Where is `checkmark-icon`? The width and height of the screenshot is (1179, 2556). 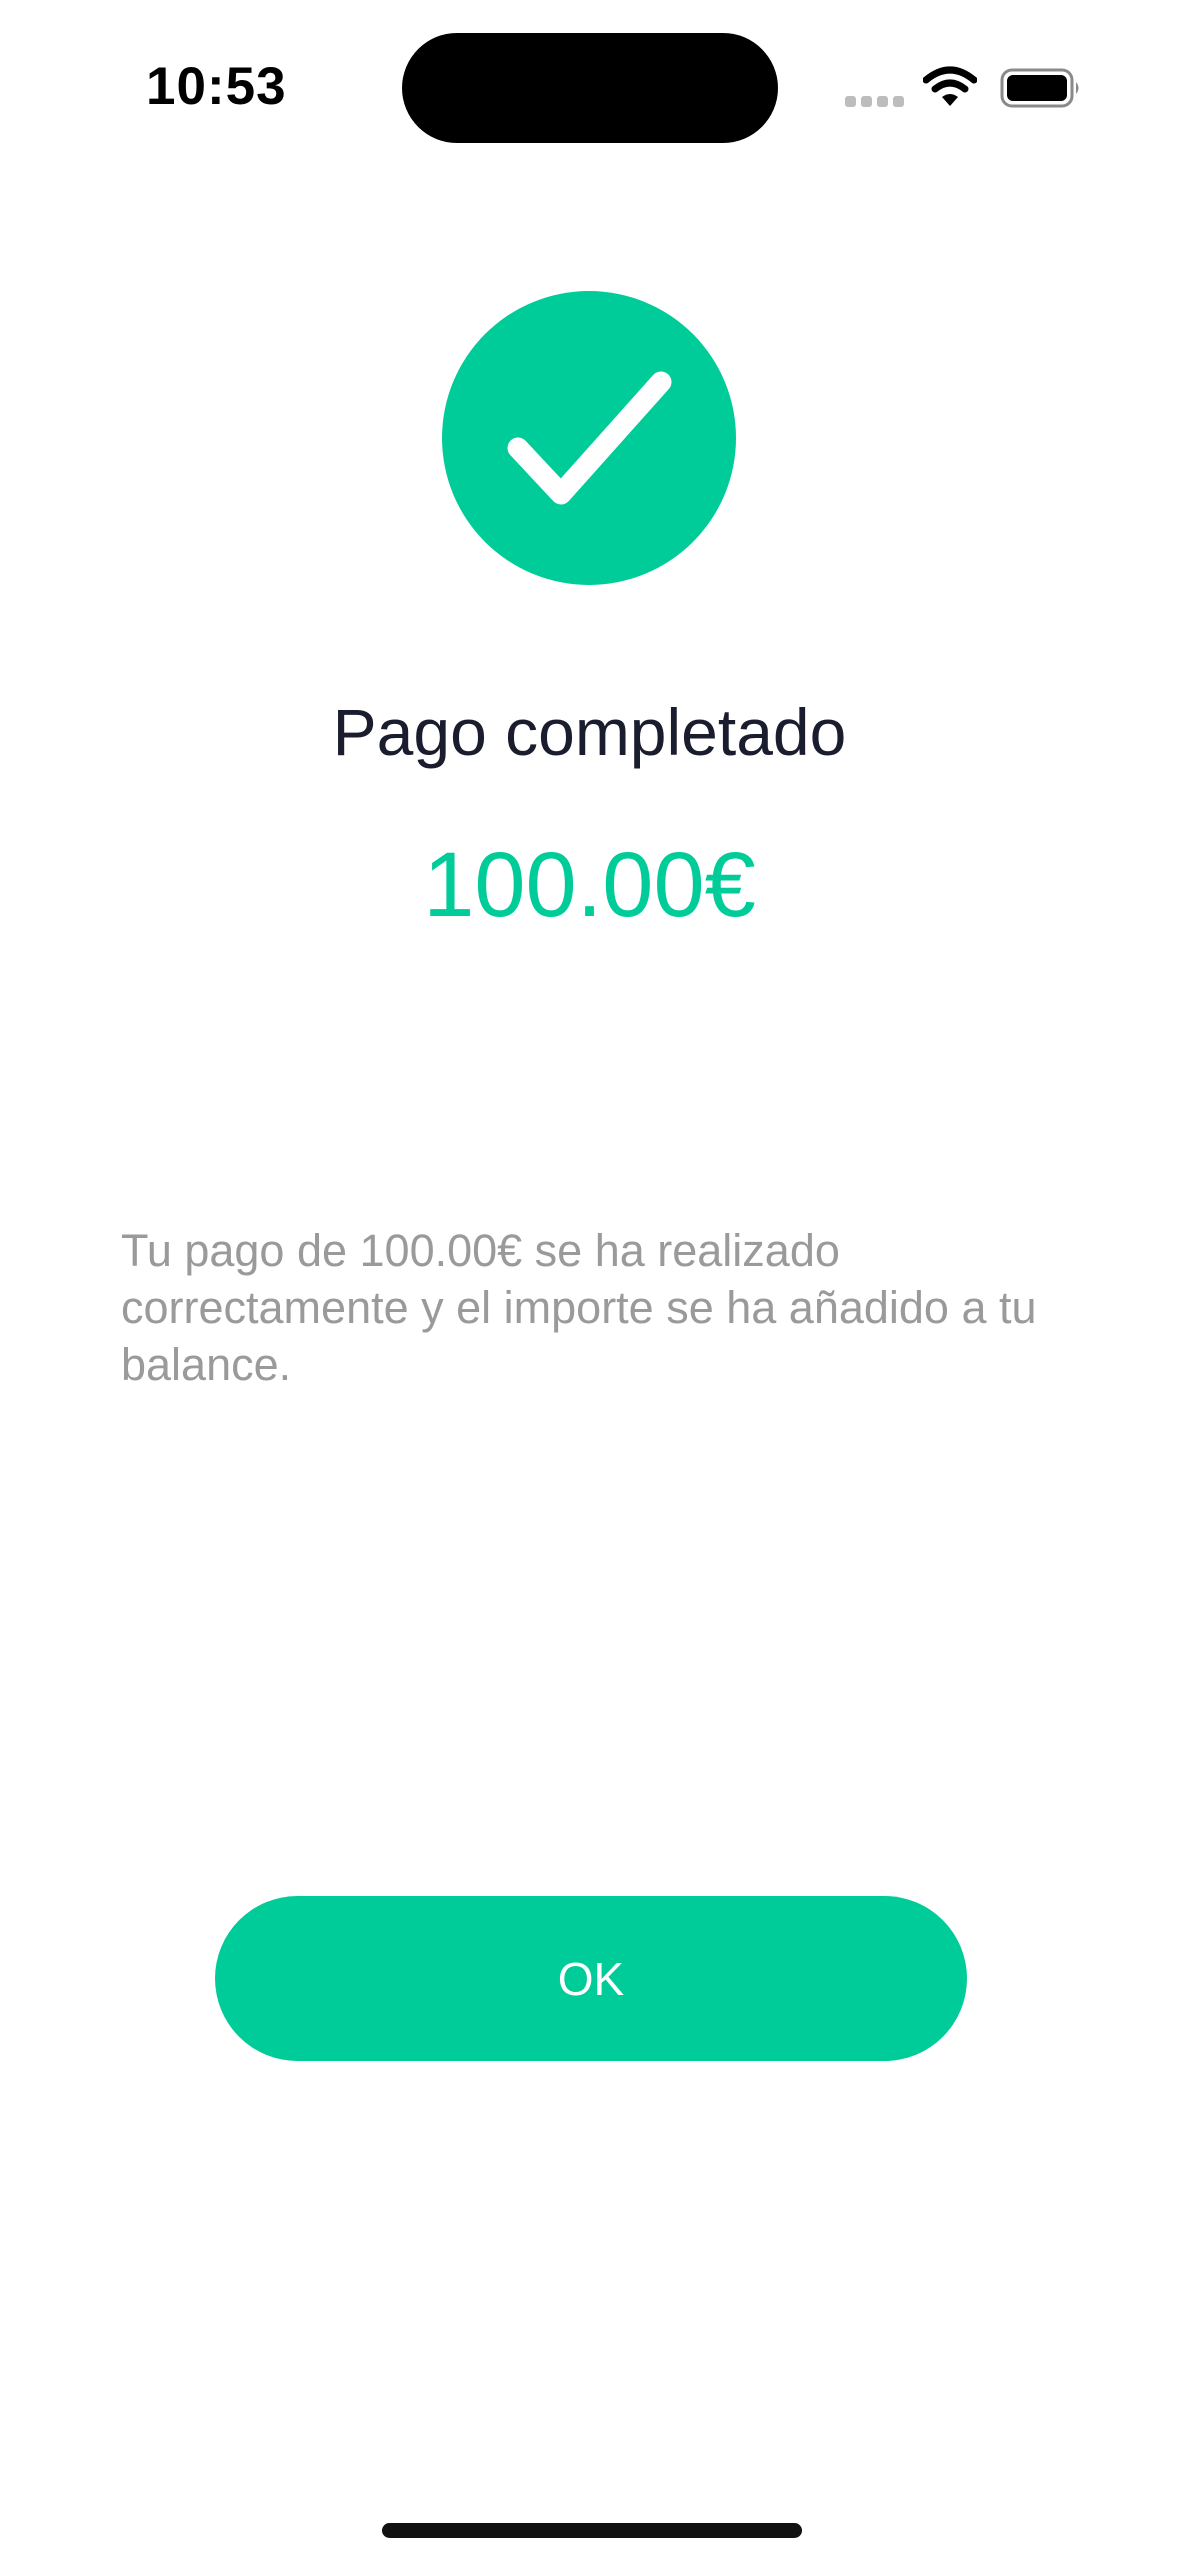
checkmark-icon is located at coordinates (589, 438).